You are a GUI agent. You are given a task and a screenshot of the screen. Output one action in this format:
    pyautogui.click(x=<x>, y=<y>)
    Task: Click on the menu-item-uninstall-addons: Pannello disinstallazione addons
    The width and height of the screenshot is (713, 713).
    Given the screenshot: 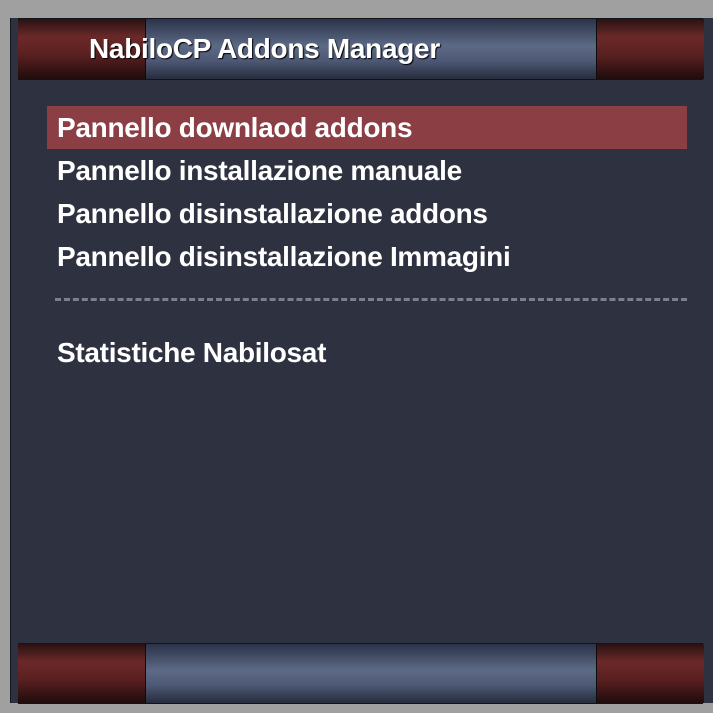 What is the action you would take?
    pyautogui.click(x=367, y=213)
    